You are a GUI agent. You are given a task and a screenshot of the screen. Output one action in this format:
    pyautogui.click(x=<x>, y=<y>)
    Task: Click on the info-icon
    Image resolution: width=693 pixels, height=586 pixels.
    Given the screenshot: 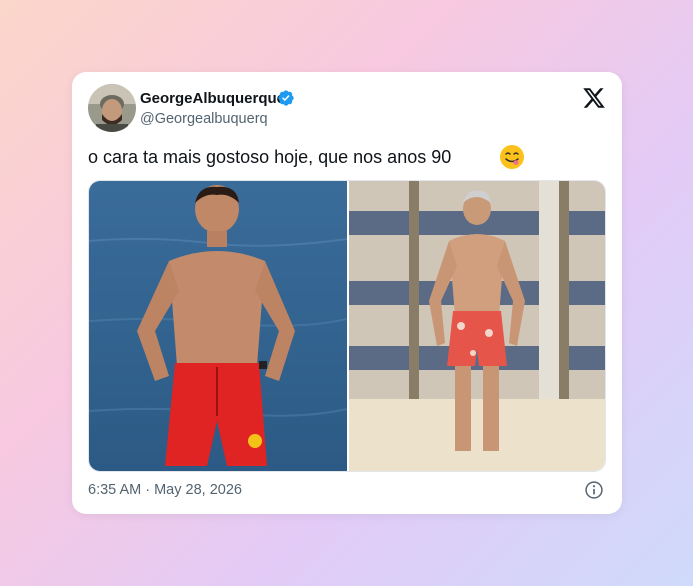 What is the action you would take?
    pyautogui.click(x=594, y=490)
    